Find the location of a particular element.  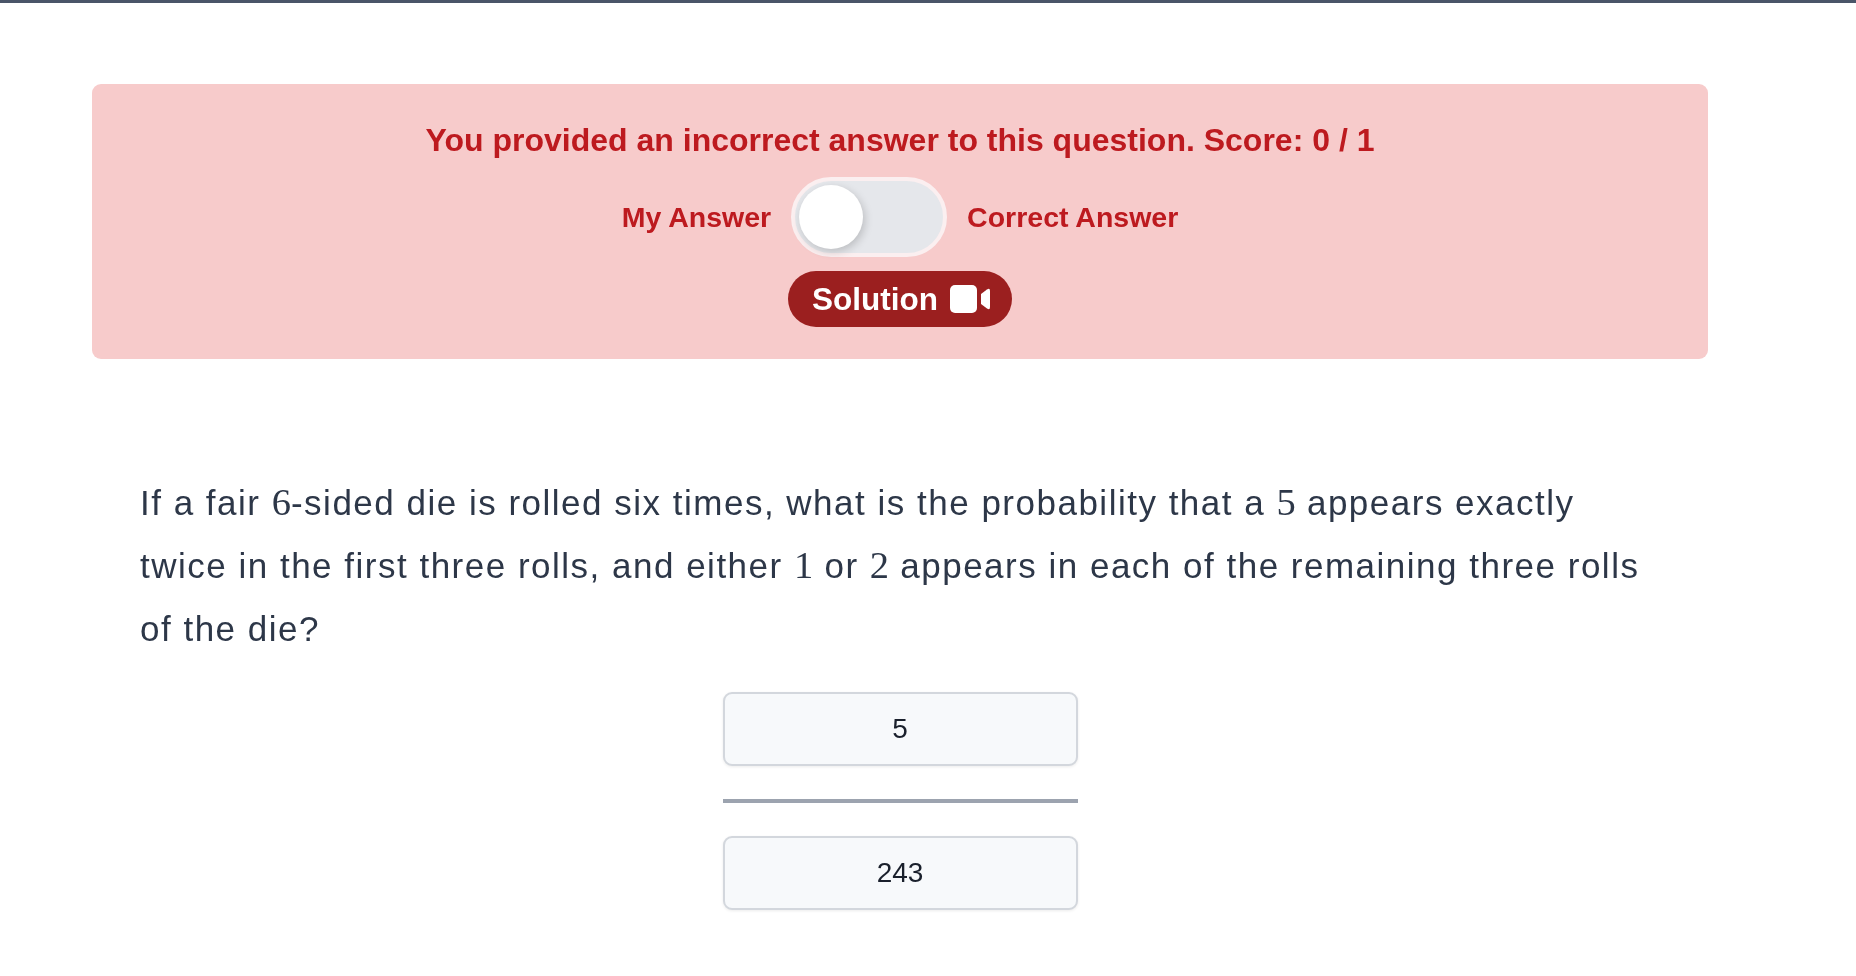

feedback-message: You provided an incorrect answer to this question. Score: 0 / 1 is located at coordinates (900, 140).